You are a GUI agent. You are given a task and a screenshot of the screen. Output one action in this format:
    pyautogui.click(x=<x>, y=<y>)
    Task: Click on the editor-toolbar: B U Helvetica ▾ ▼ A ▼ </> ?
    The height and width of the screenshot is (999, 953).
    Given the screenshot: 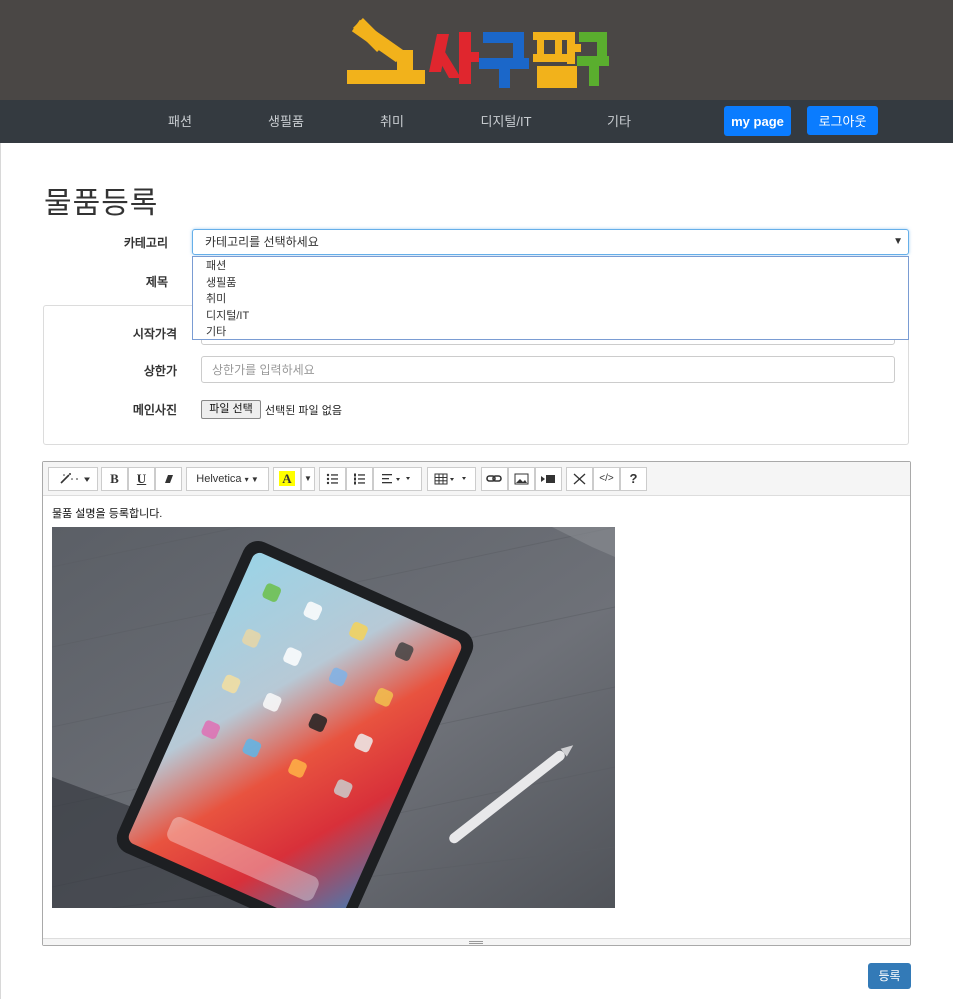 What is the action you would take?
    pyautogui.click(x=476, y=479)
    